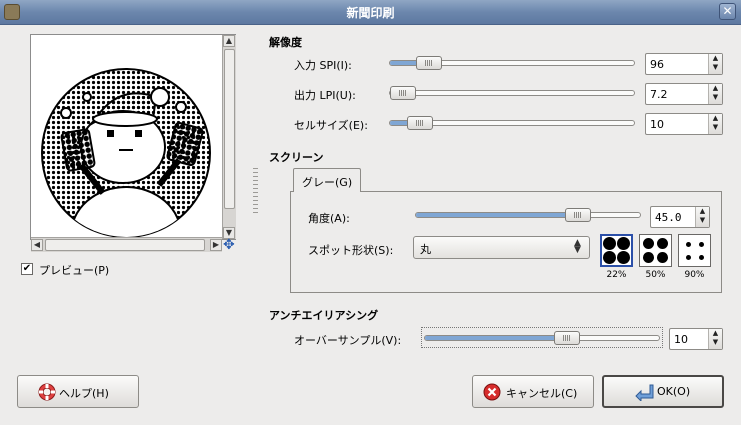 The width and height of the screenshot is (741, 425). I want to click on help-button-label: ヘルプ(H), so click(84, 393).